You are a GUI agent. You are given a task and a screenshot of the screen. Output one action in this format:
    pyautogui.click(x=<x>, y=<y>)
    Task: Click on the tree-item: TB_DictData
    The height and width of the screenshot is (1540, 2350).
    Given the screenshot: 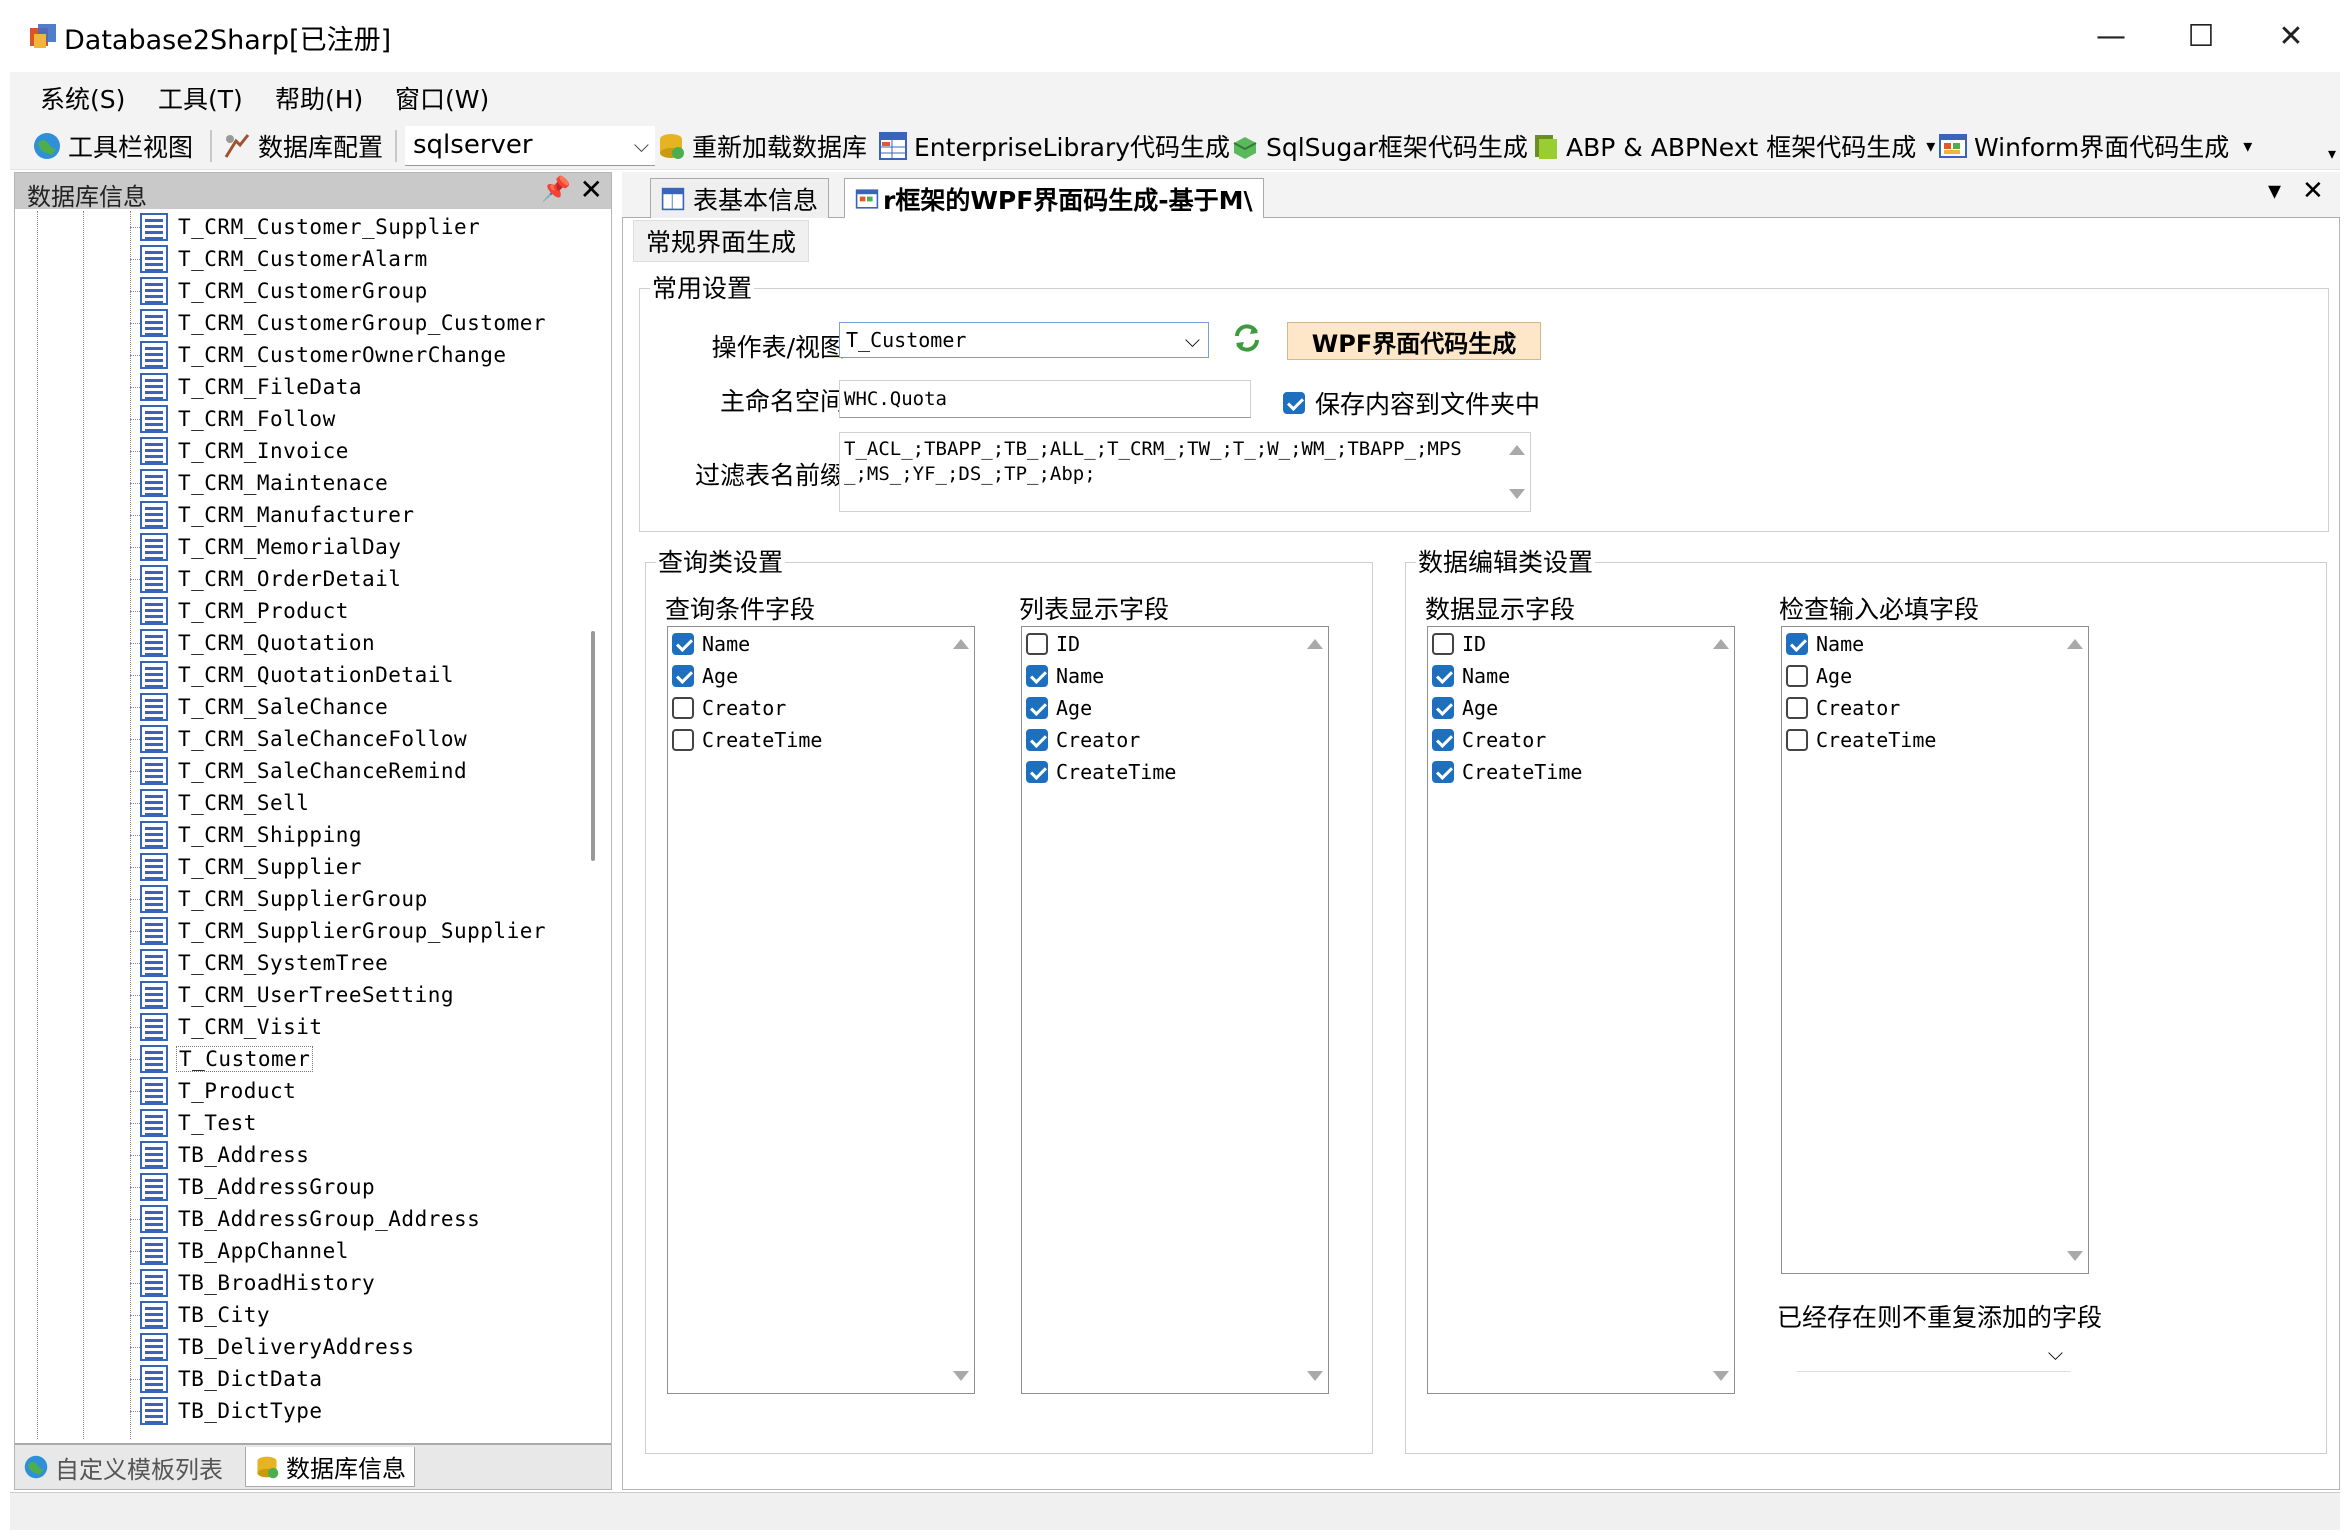 What is the action you would take?
    pyautogui.click(x=227, y=1379)
    